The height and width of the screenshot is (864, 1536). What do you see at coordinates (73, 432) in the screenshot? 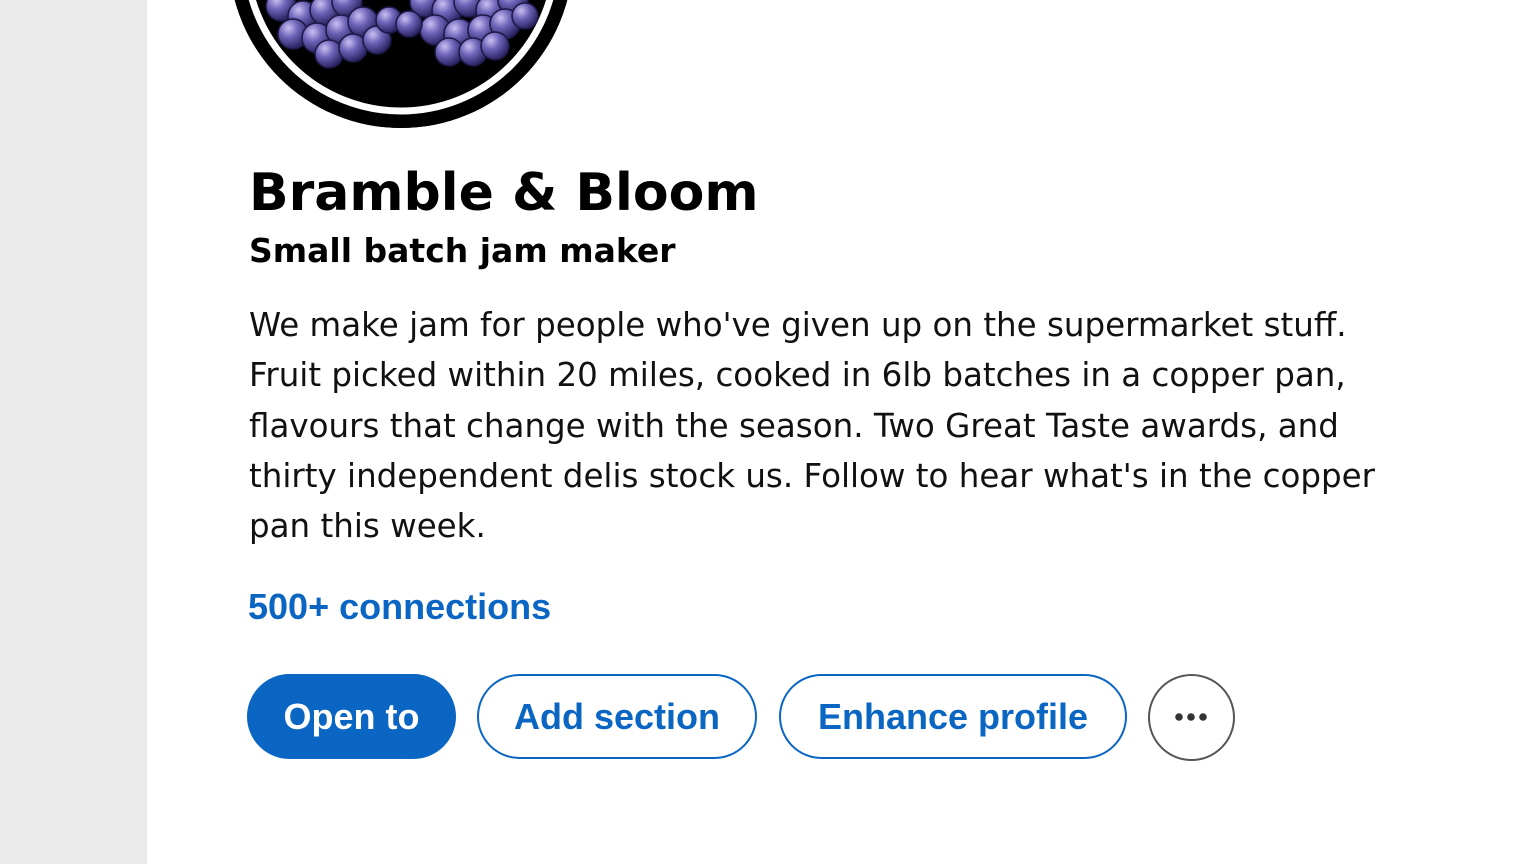
I see `left-gutter` at bounding box center [73, 432].